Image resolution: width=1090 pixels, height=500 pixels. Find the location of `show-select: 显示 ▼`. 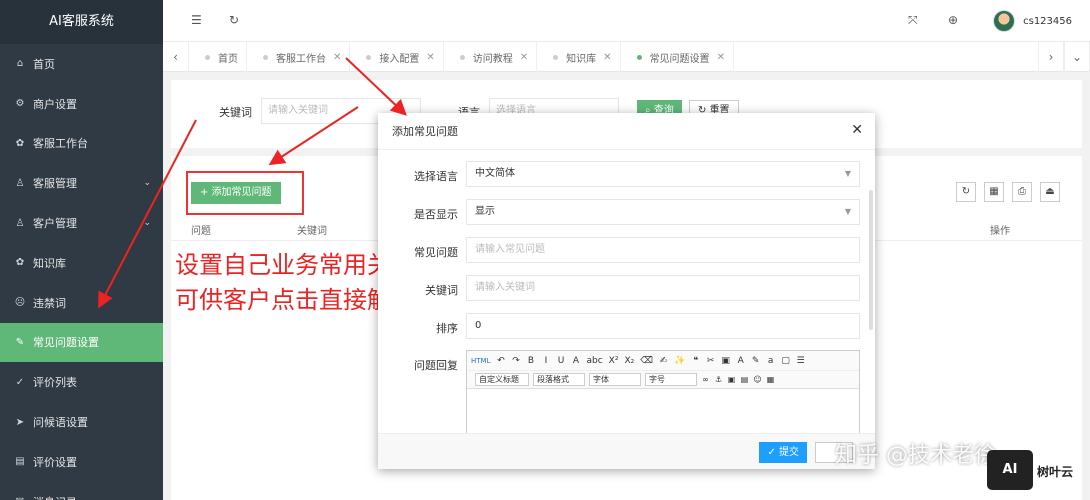

show-select: 显示 ▼ is located at coordinates (663, 212).